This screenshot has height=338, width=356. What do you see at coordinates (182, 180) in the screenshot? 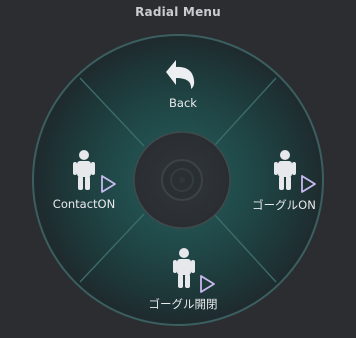
I see `center-dot` at bounding box center [182, 180].